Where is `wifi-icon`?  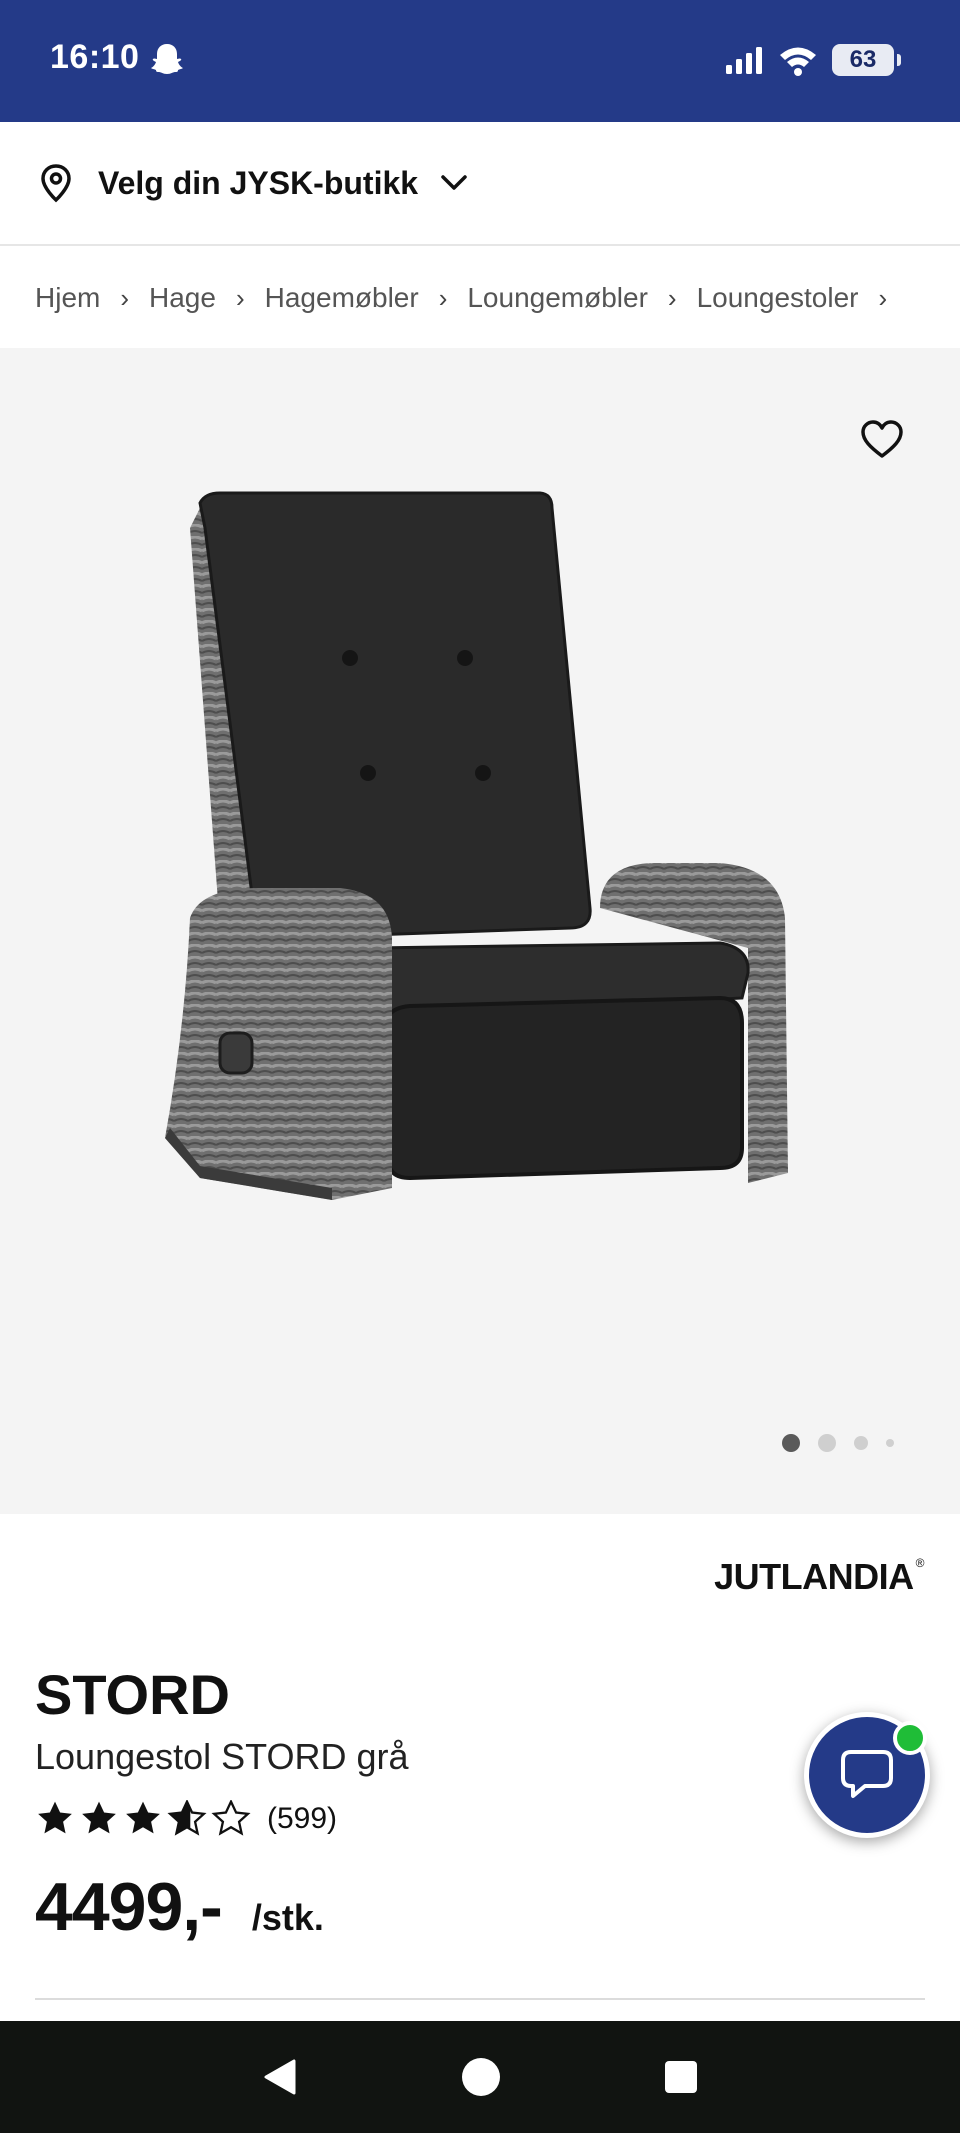 wifi-icon is located at coordinates (798, 61).